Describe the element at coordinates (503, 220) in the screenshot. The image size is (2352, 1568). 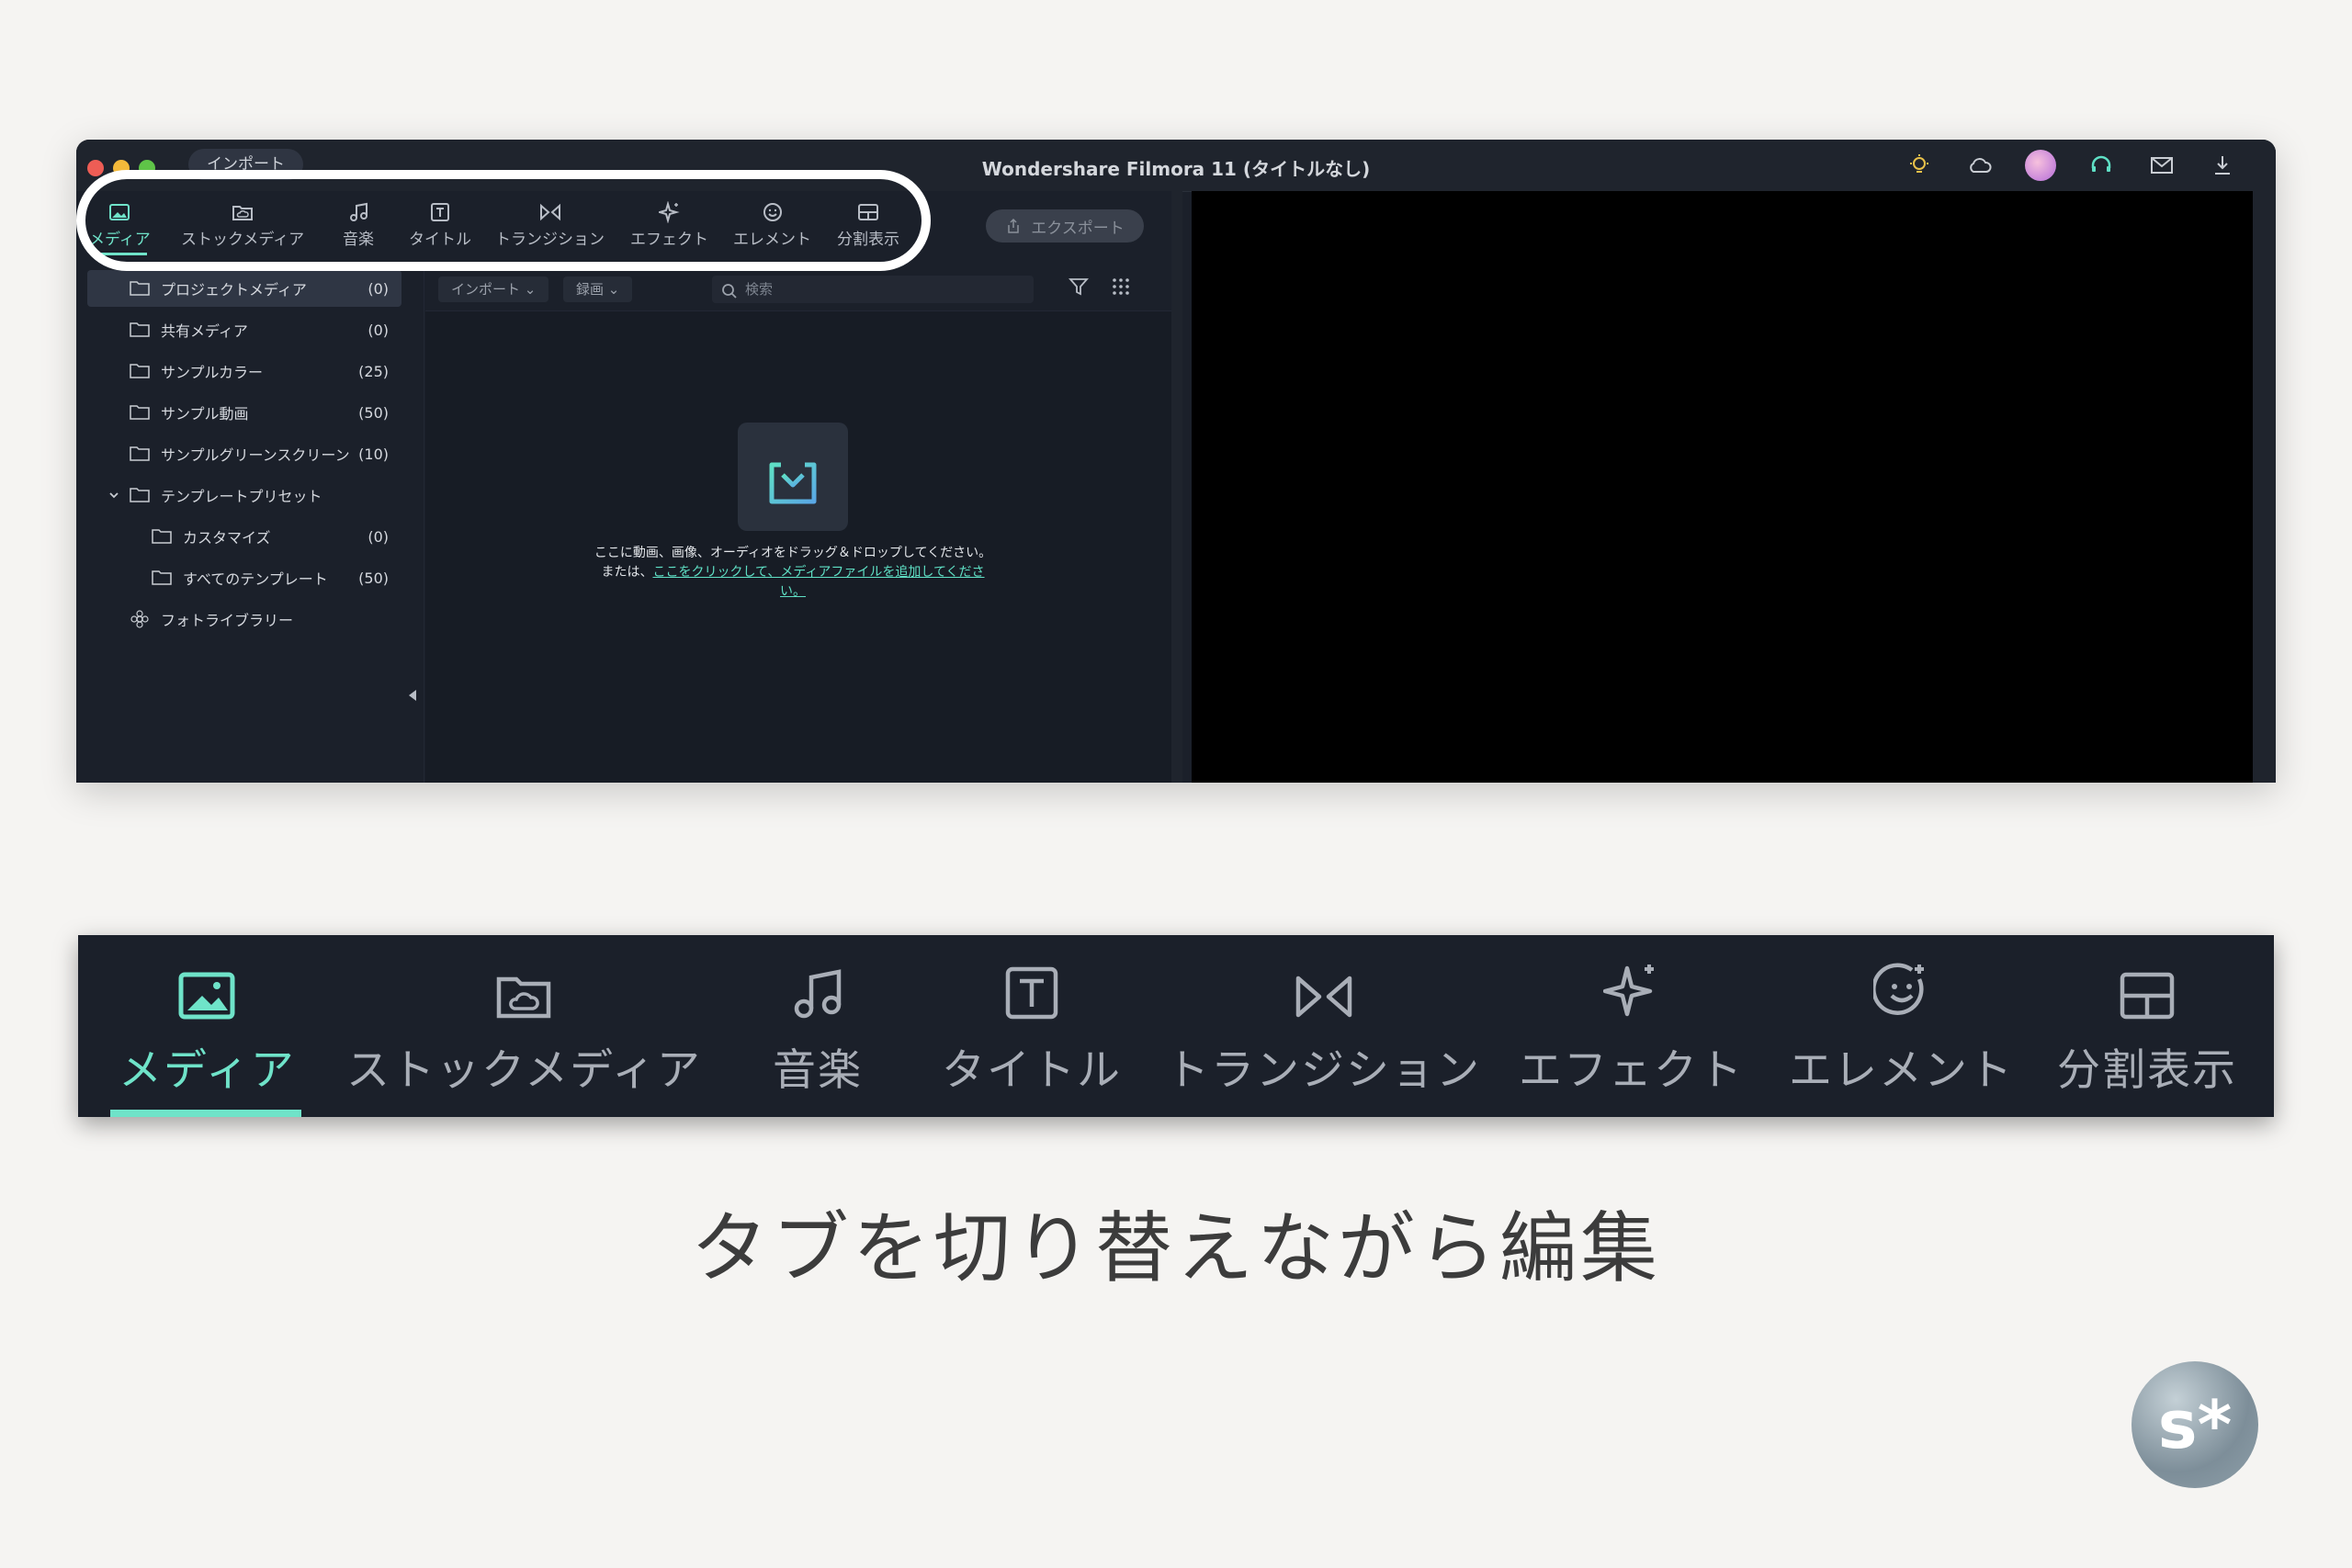
I see `tab-bar-highlight-ring` at that location.